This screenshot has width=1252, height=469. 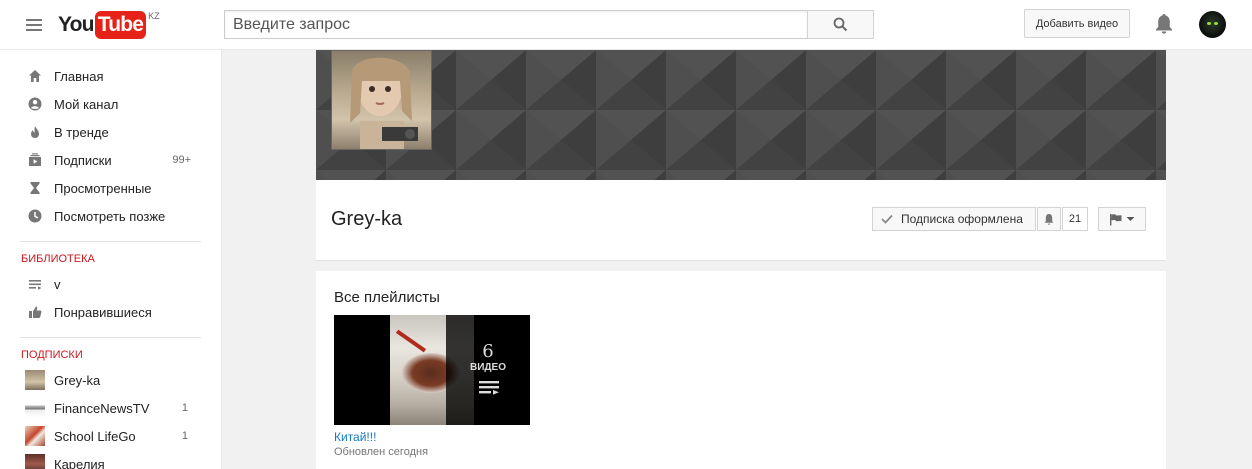 I want to click on subscriptions-icon, so click(x=35, y=160).